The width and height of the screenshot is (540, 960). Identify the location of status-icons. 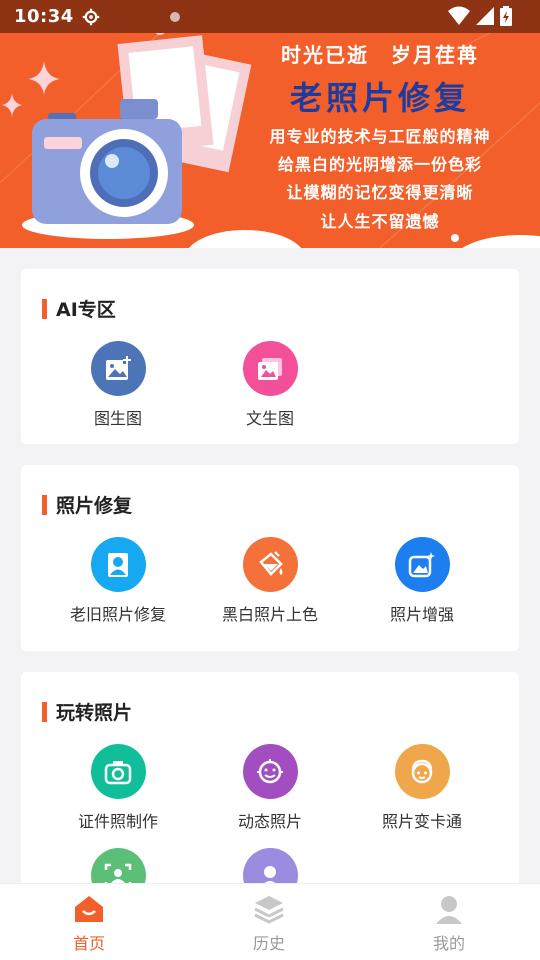
(480, 16).